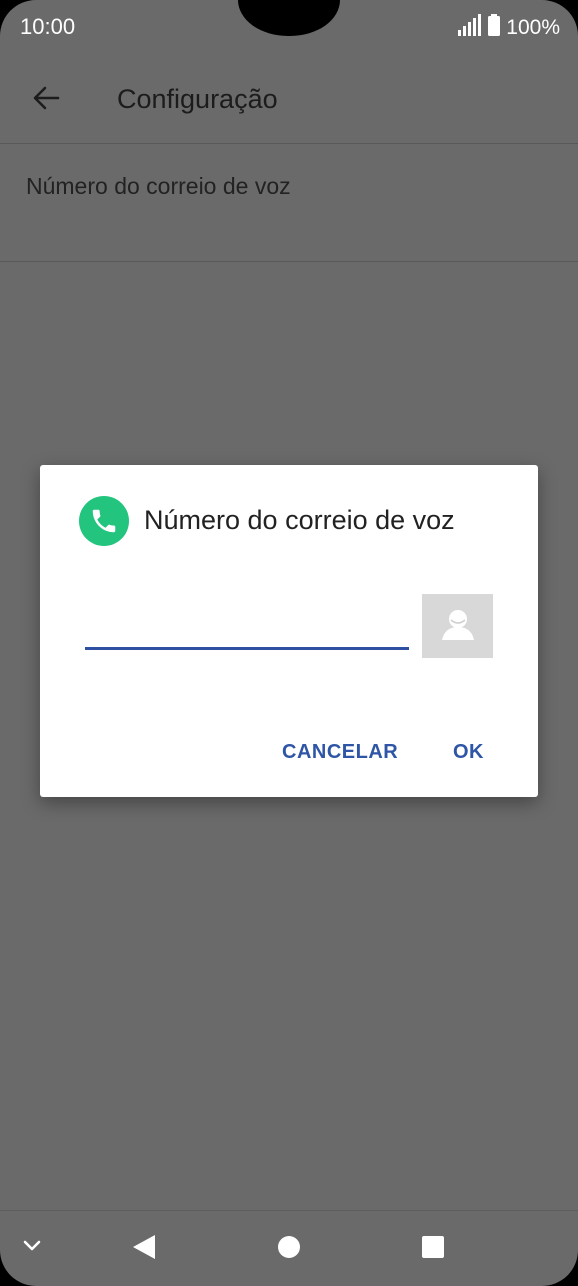 This screenshot has height=1286, width=578. I want to click on contact-picker-icon, so click(458, 626).